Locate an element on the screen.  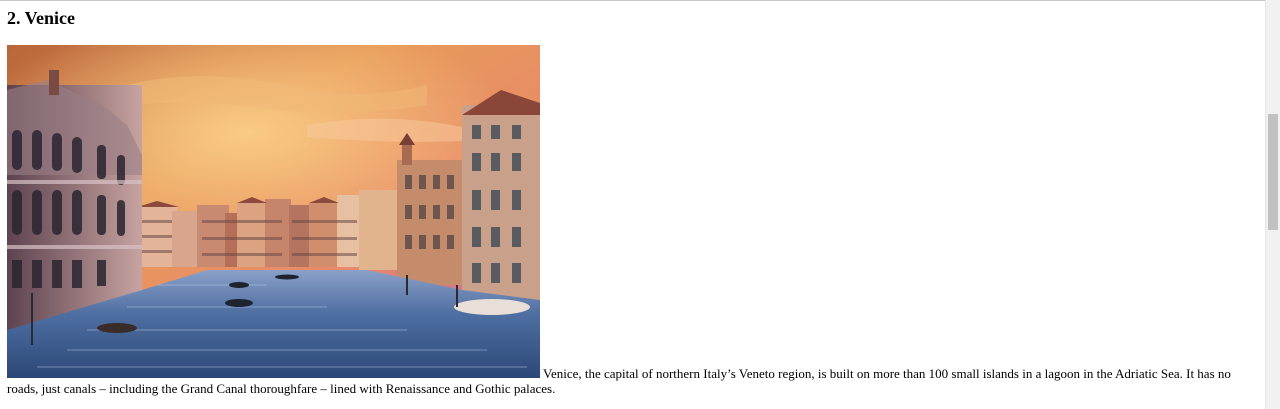
section-heading: 2. Venice is located at coordinates (41, 18).